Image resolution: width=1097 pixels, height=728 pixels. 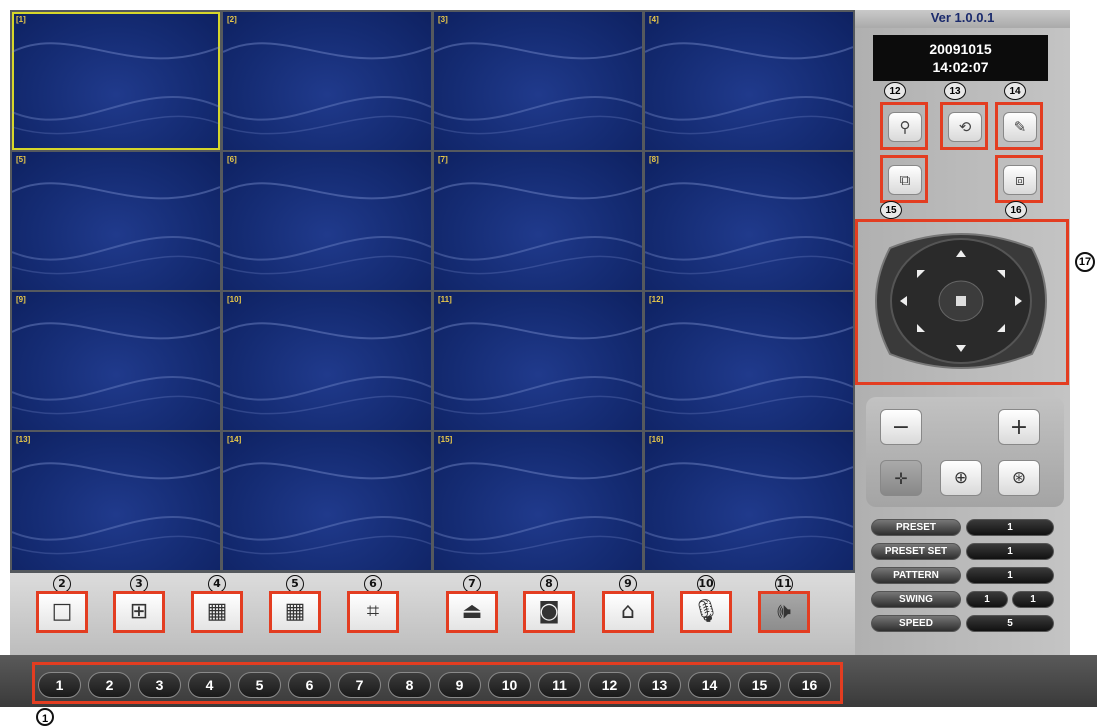 What do you see at coordinates (749, 221) in the screenshot?
I see `camera-view-8: [8]` at bounding box center [749, 221].